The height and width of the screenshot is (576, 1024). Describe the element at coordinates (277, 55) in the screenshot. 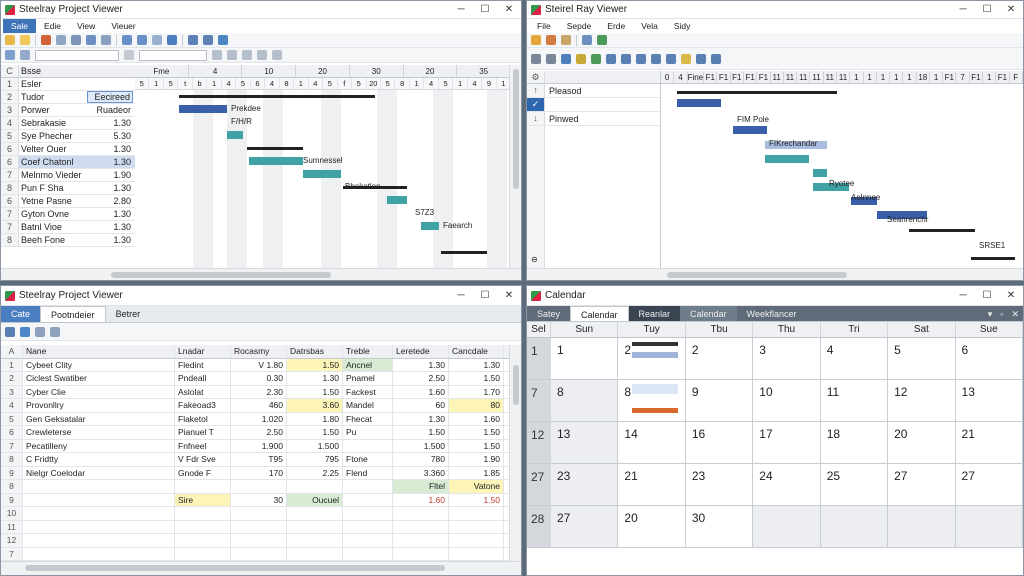

I see `collapse-icon` at that location.